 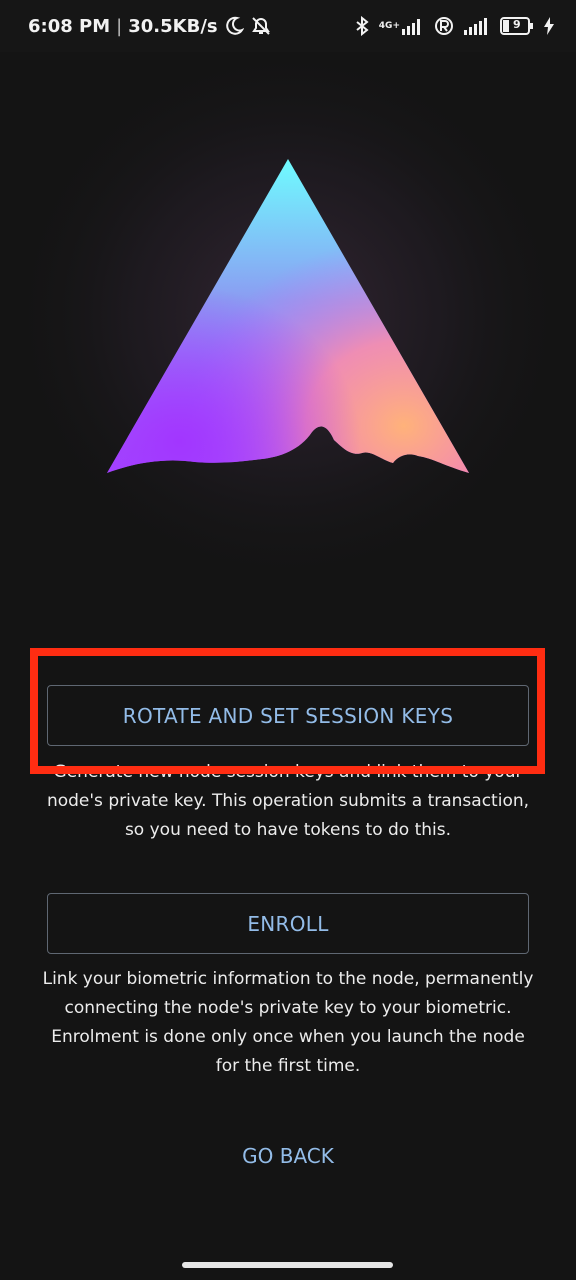 What do you see at coordinates (549, 26) in the screenshot?
I see `charging-icon` at bounding box center [549, 26].